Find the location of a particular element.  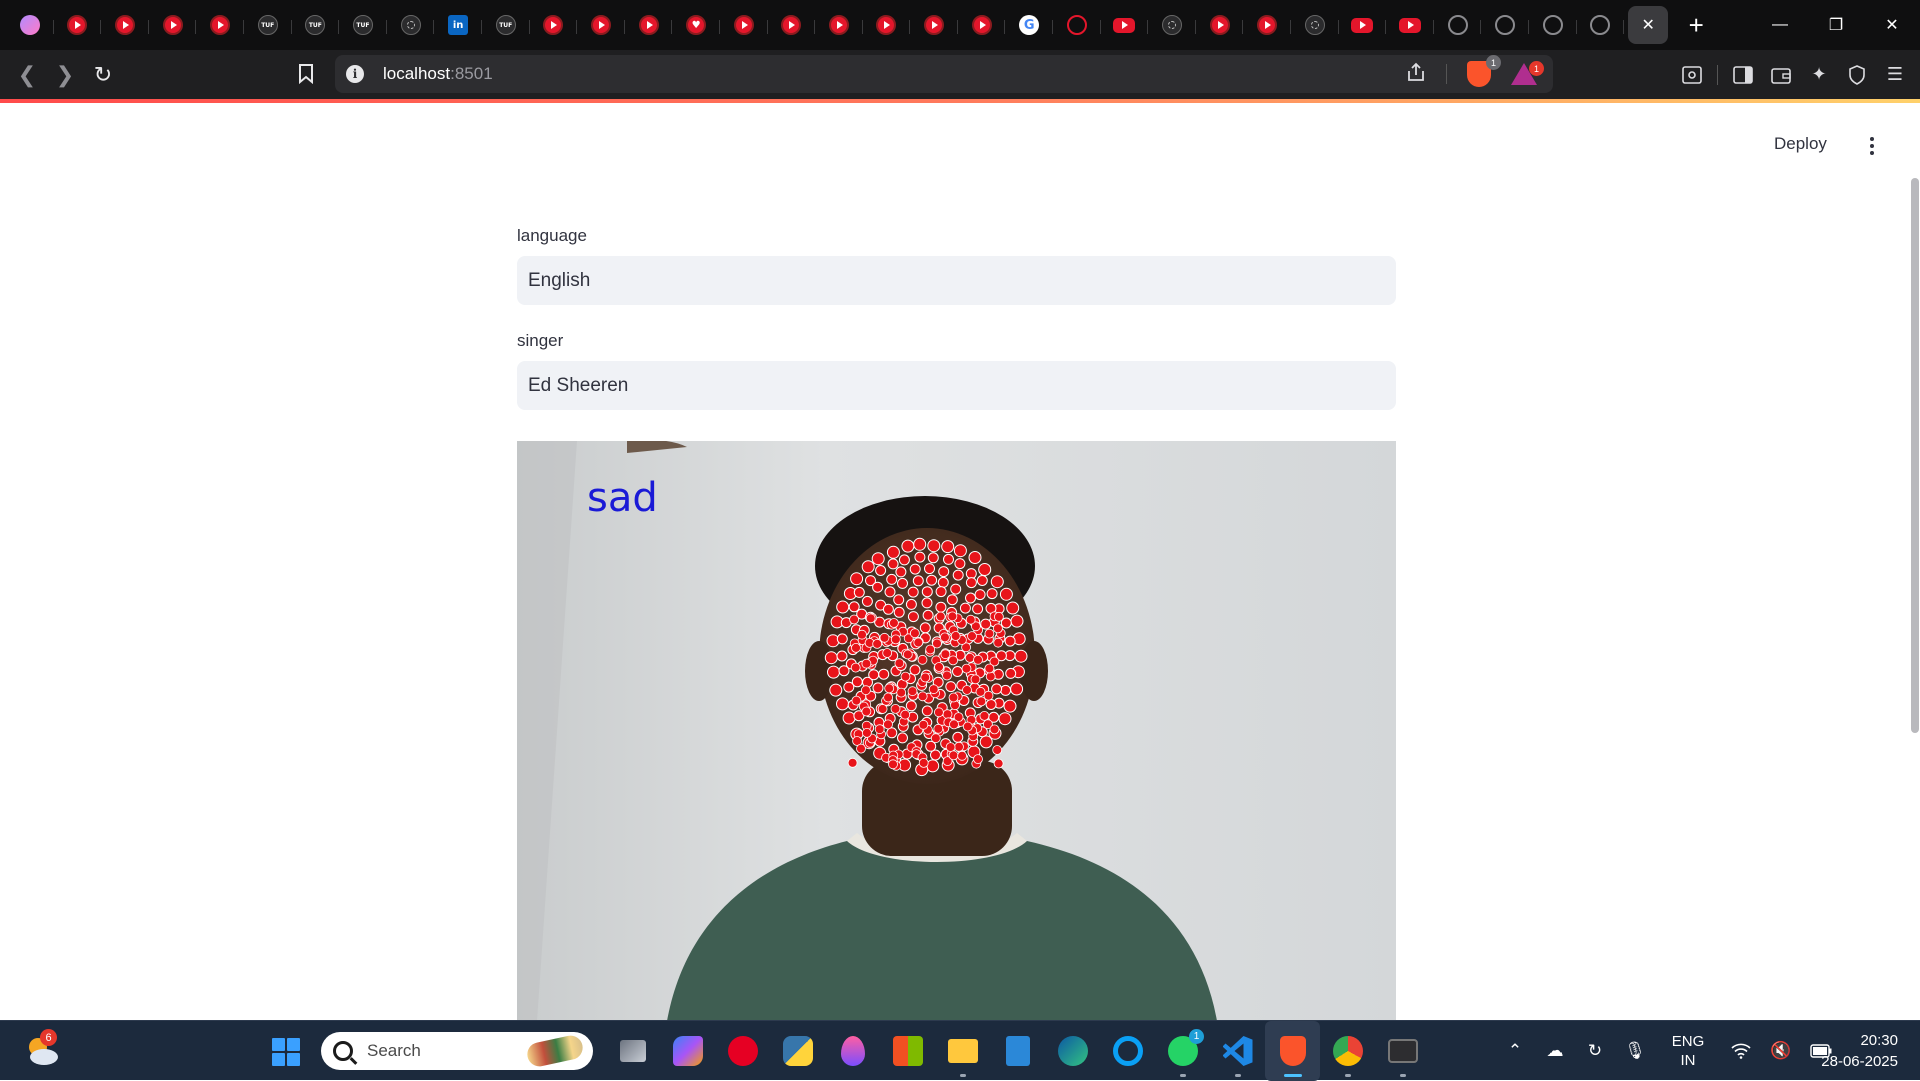

url-text: localhost:8501 is located at coordinates (438, 74).